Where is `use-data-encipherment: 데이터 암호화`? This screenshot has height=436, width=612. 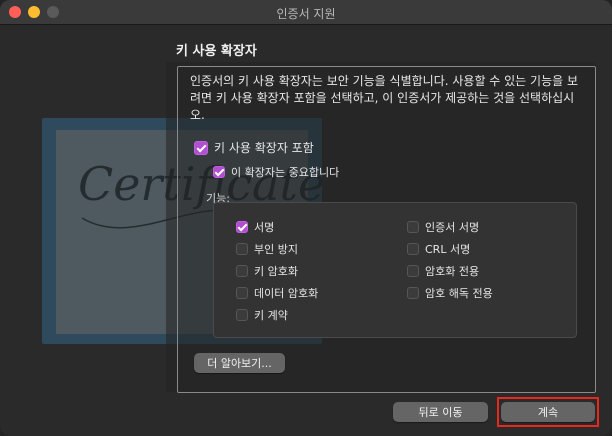
use-data-encipherment: 데이터 암호화 is located at coordinates (277, 293).